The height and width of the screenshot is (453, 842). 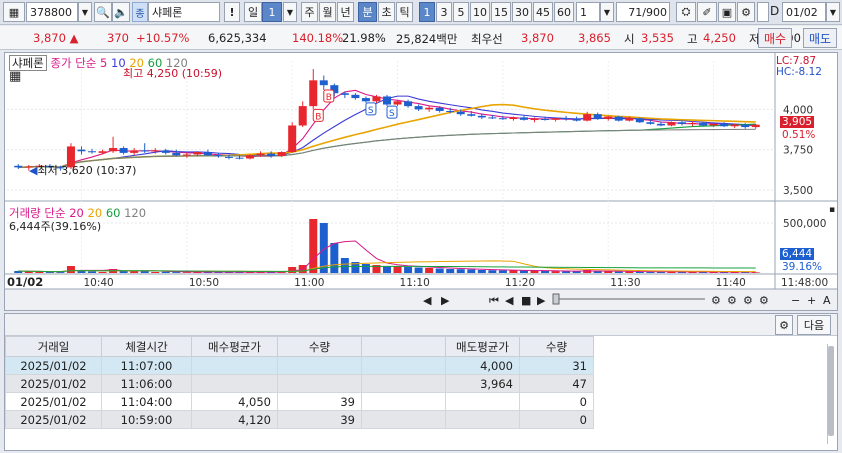 What do you see at coordinates (543, 12) in the screenshot?
I see `interval-45-button: 45` at bounding box center [543, 12].